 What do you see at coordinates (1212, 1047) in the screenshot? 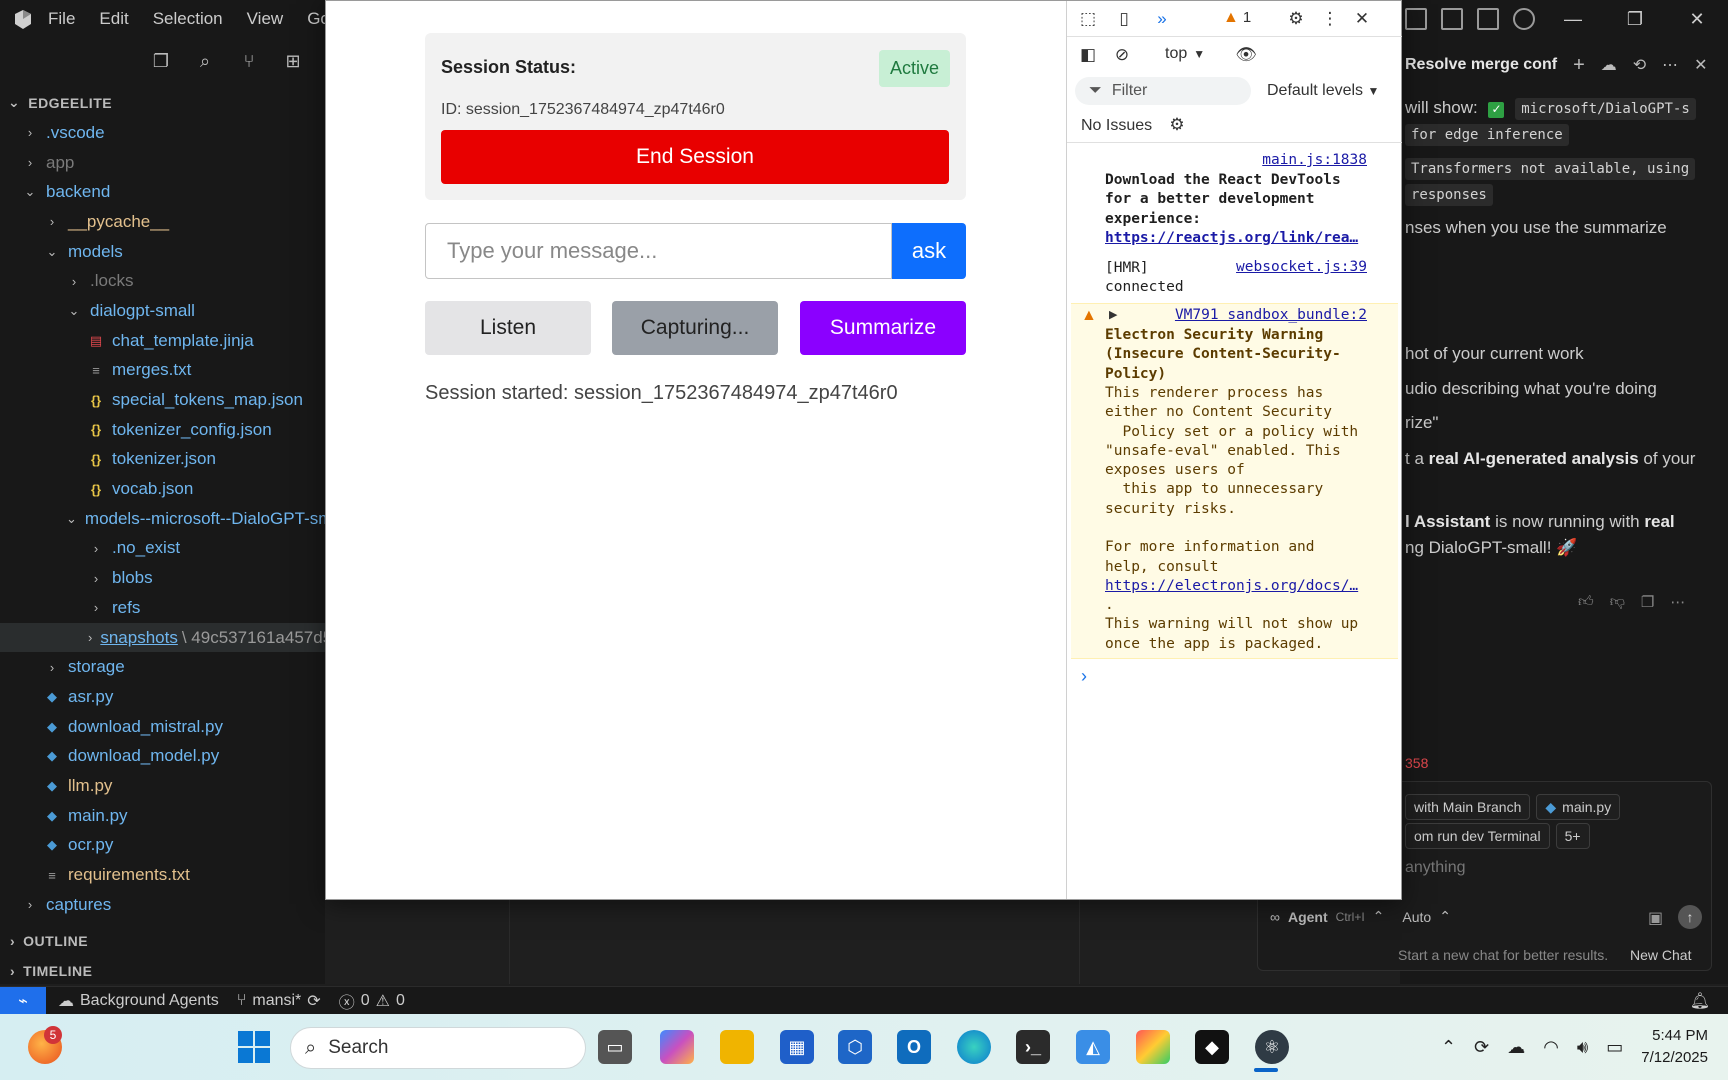
I see `cursor-app-icon: ◆` at bounding box center [1212, 1047].